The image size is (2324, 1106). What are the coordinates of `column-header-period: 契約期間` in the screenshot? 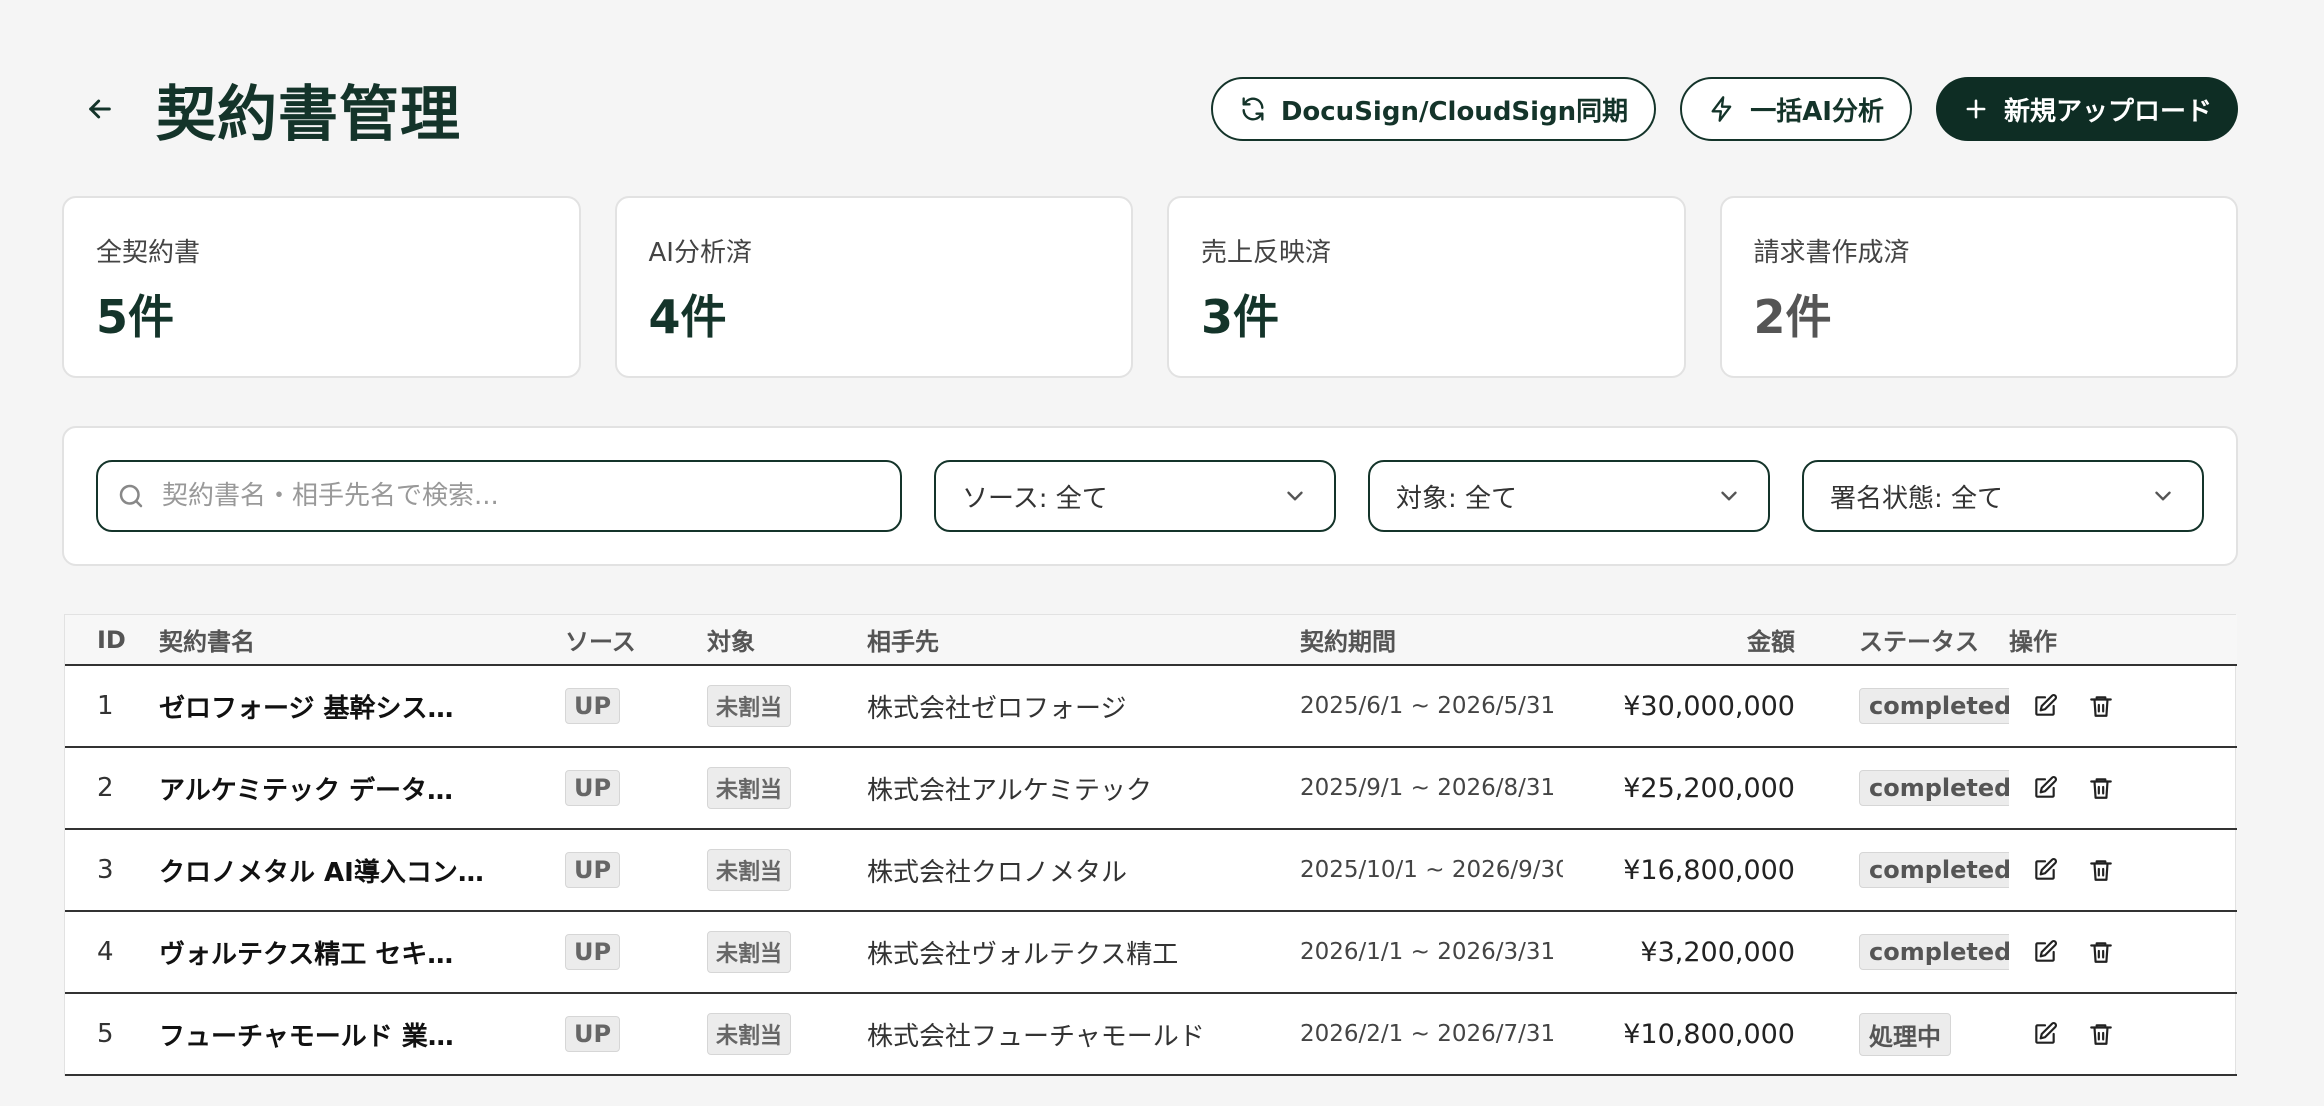 It's located at (1431, 640).